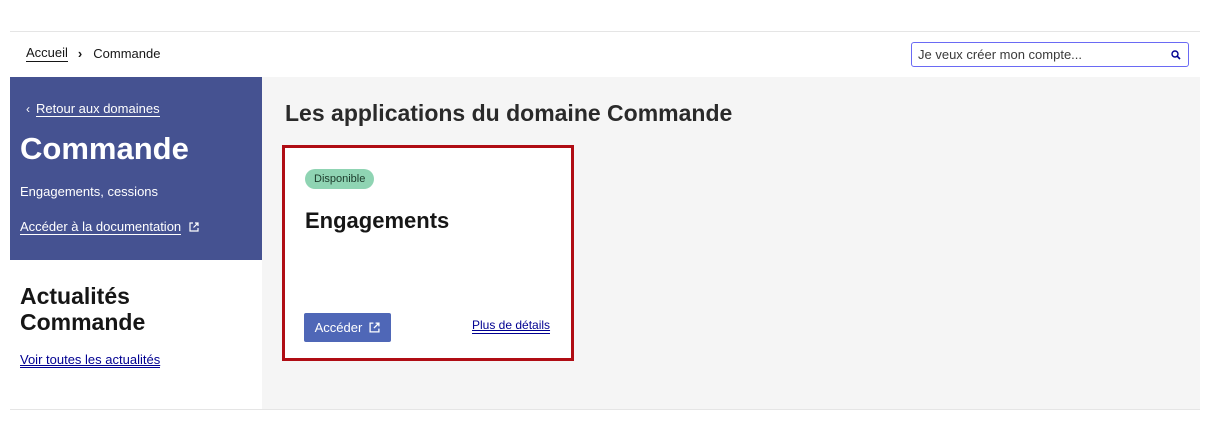 The width and height of the screenshot is (1209, 443). What do you see at coordinates (127, 53) in the screenshot?
I see `breadcrumb-current: Commande` at bounding box center [127, 53].